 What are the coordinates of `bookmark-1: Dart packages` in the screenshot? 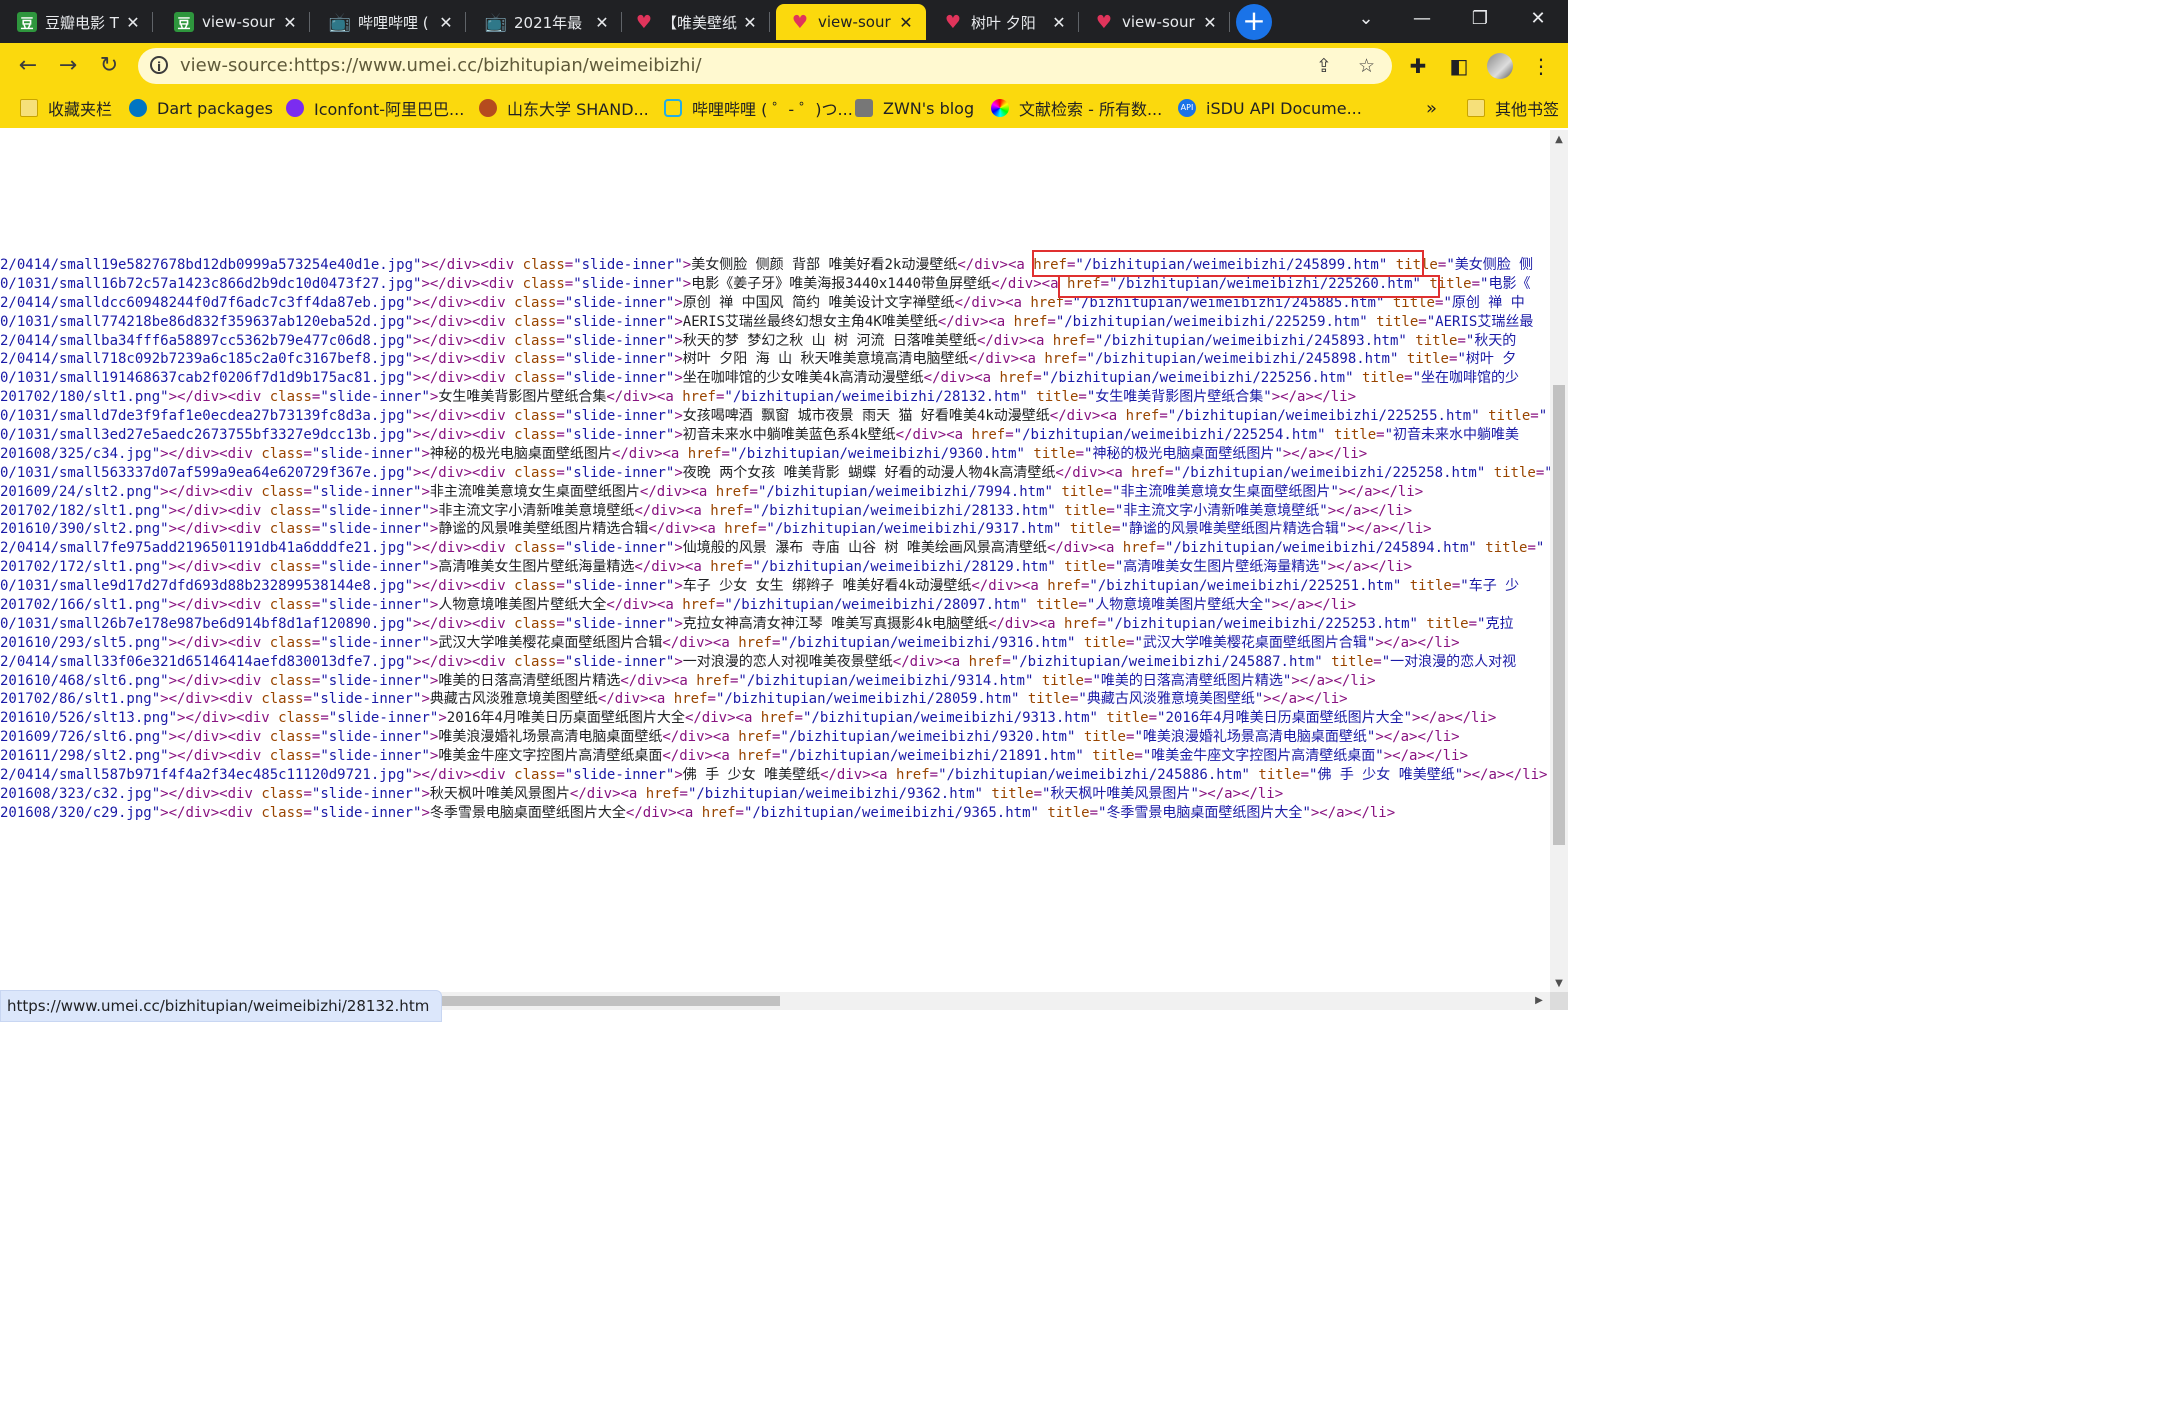 It's located at (201, 108).